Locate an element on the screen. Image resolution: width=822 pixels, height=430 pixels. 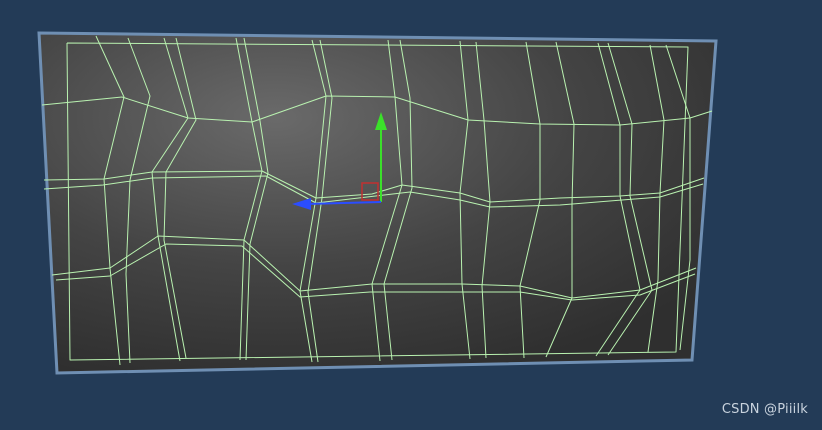
watermark-text: CSDN @Piiilk is located at coordinates (764, 409).